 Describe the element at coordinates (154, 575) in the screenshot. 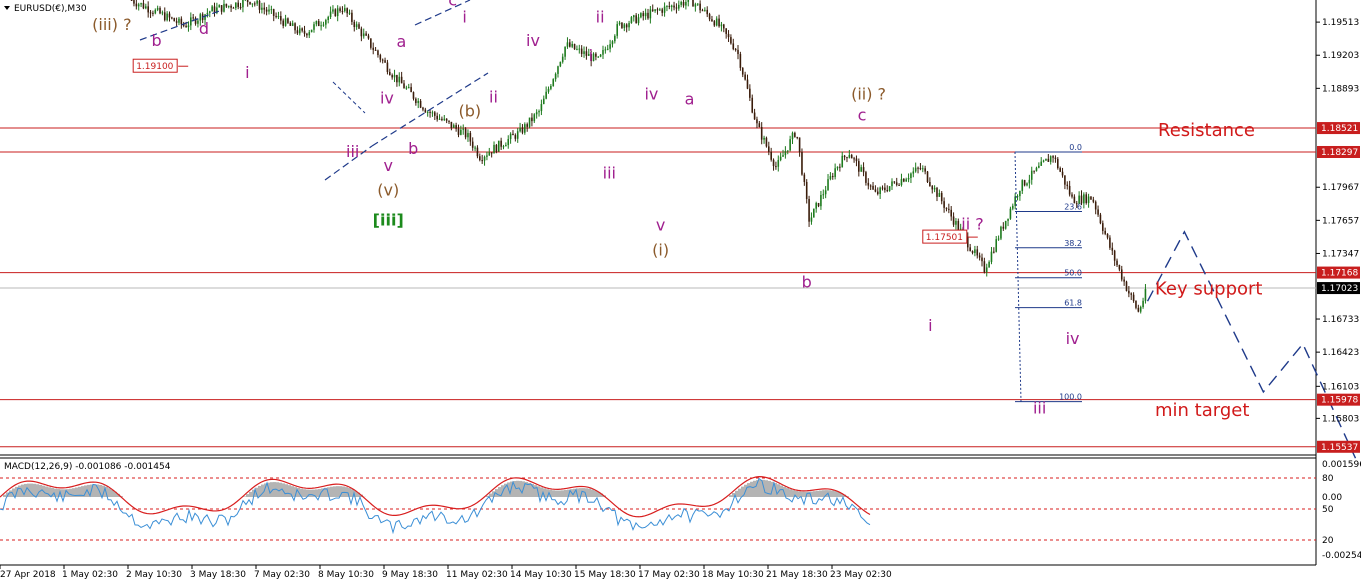

I see `time-tick-label: 2 May 10:30` at that location.